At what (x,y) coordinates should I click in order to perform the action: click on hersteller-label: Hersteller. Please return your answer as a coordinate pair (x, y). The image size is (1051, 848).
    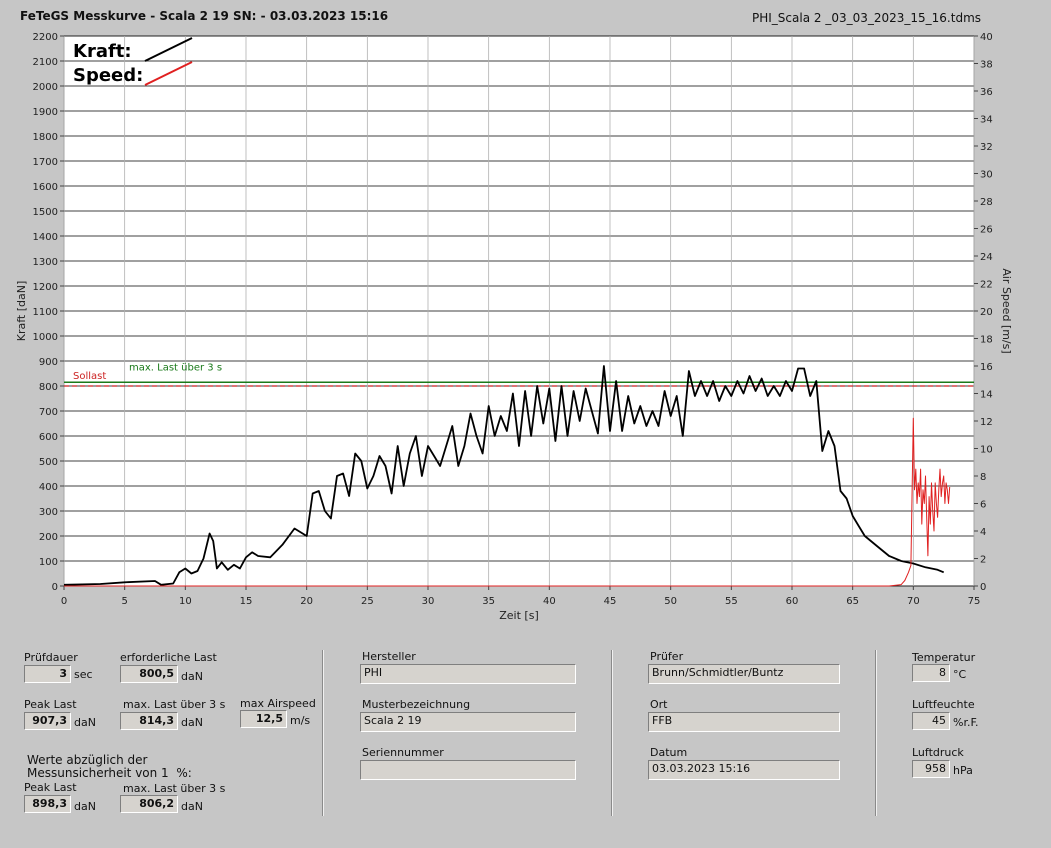
    Looking at the image, I should click on (389, 656).